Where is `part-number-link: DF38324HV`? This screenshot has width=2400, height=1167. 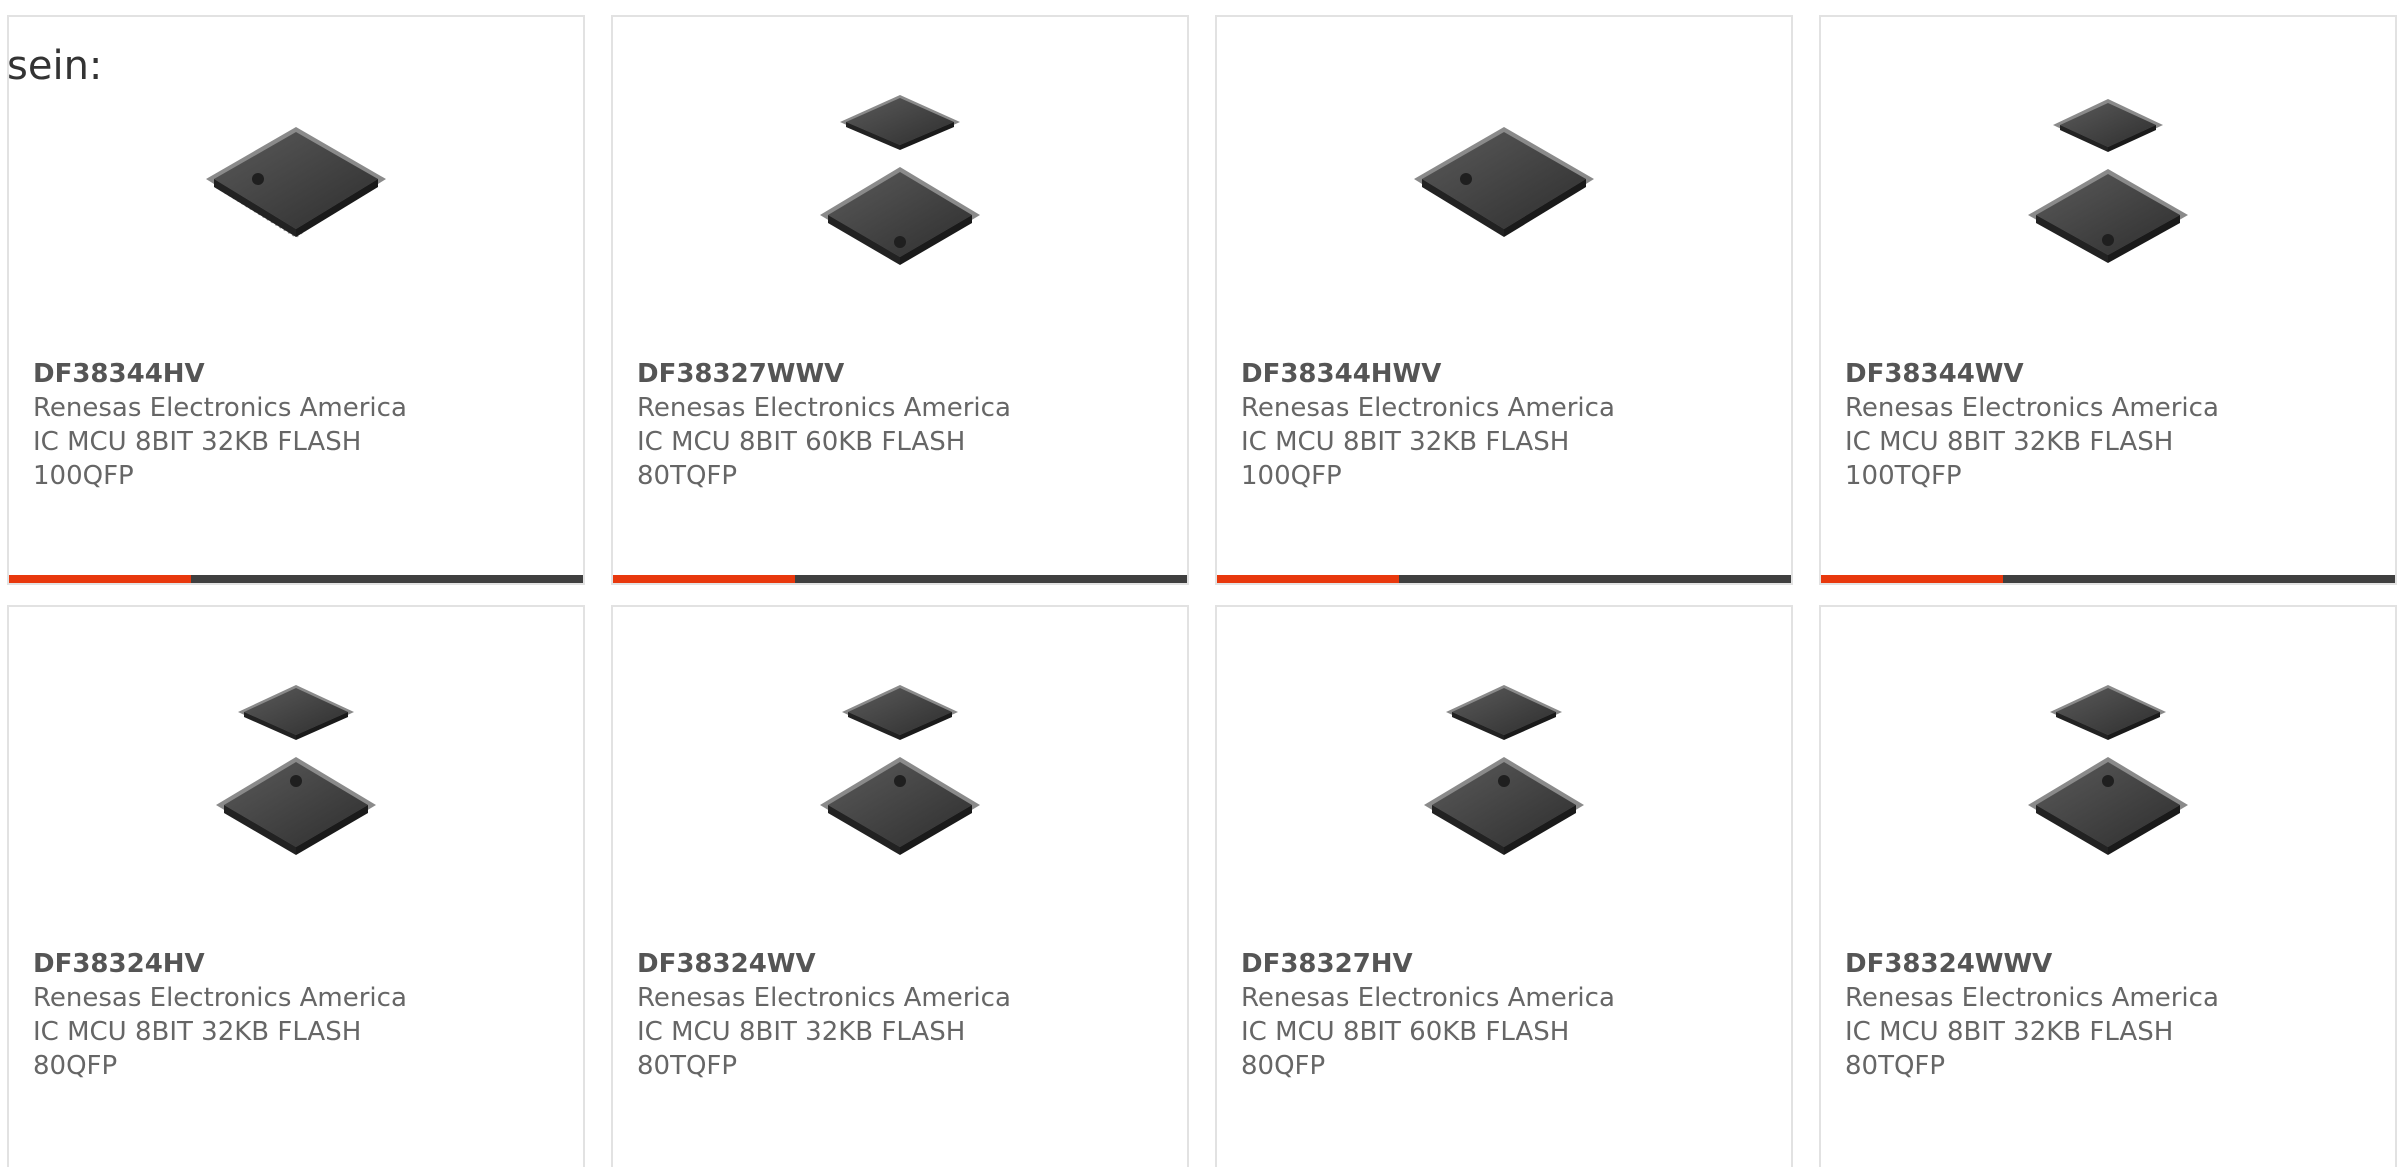 part-number-link: DF38324HV is located at coordinates (243, 964).